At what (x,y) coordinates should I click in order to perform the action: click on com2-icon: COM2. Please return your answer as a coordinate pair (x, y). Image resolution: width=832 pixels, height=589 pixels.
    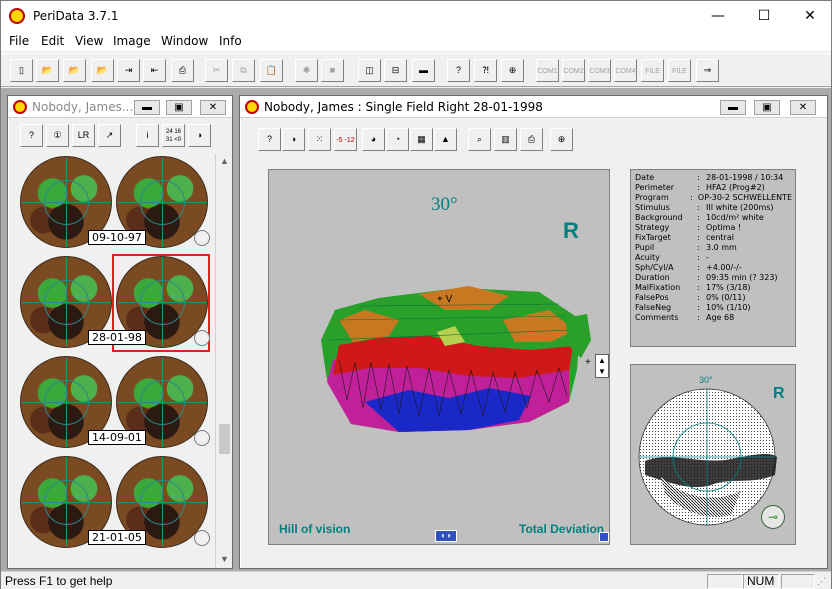
    Looking at the image, I should click on (573, 71).